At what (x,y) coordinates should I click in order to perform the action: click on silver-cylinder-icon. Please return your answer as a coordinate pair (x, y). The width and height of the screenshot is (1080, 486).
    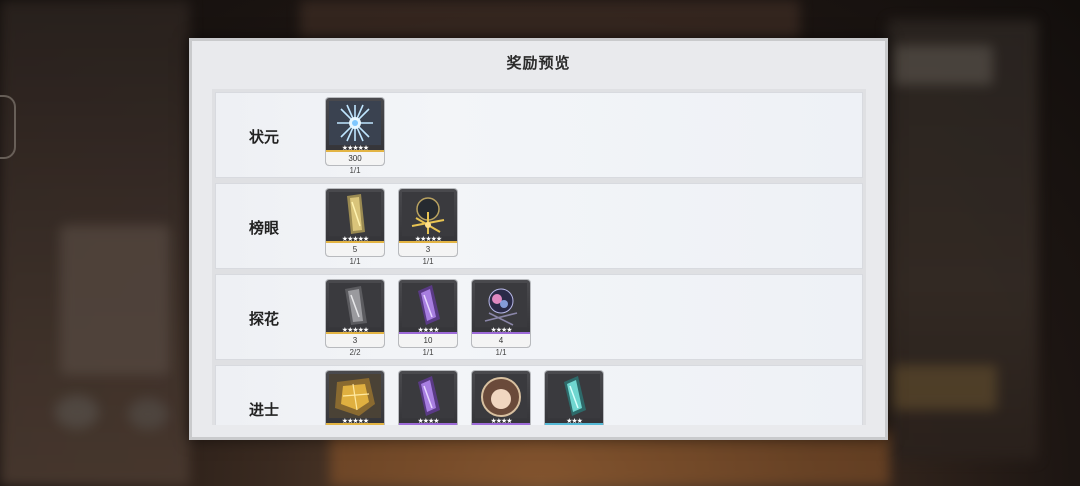
    Looking at the image, I should click on (355, 305).